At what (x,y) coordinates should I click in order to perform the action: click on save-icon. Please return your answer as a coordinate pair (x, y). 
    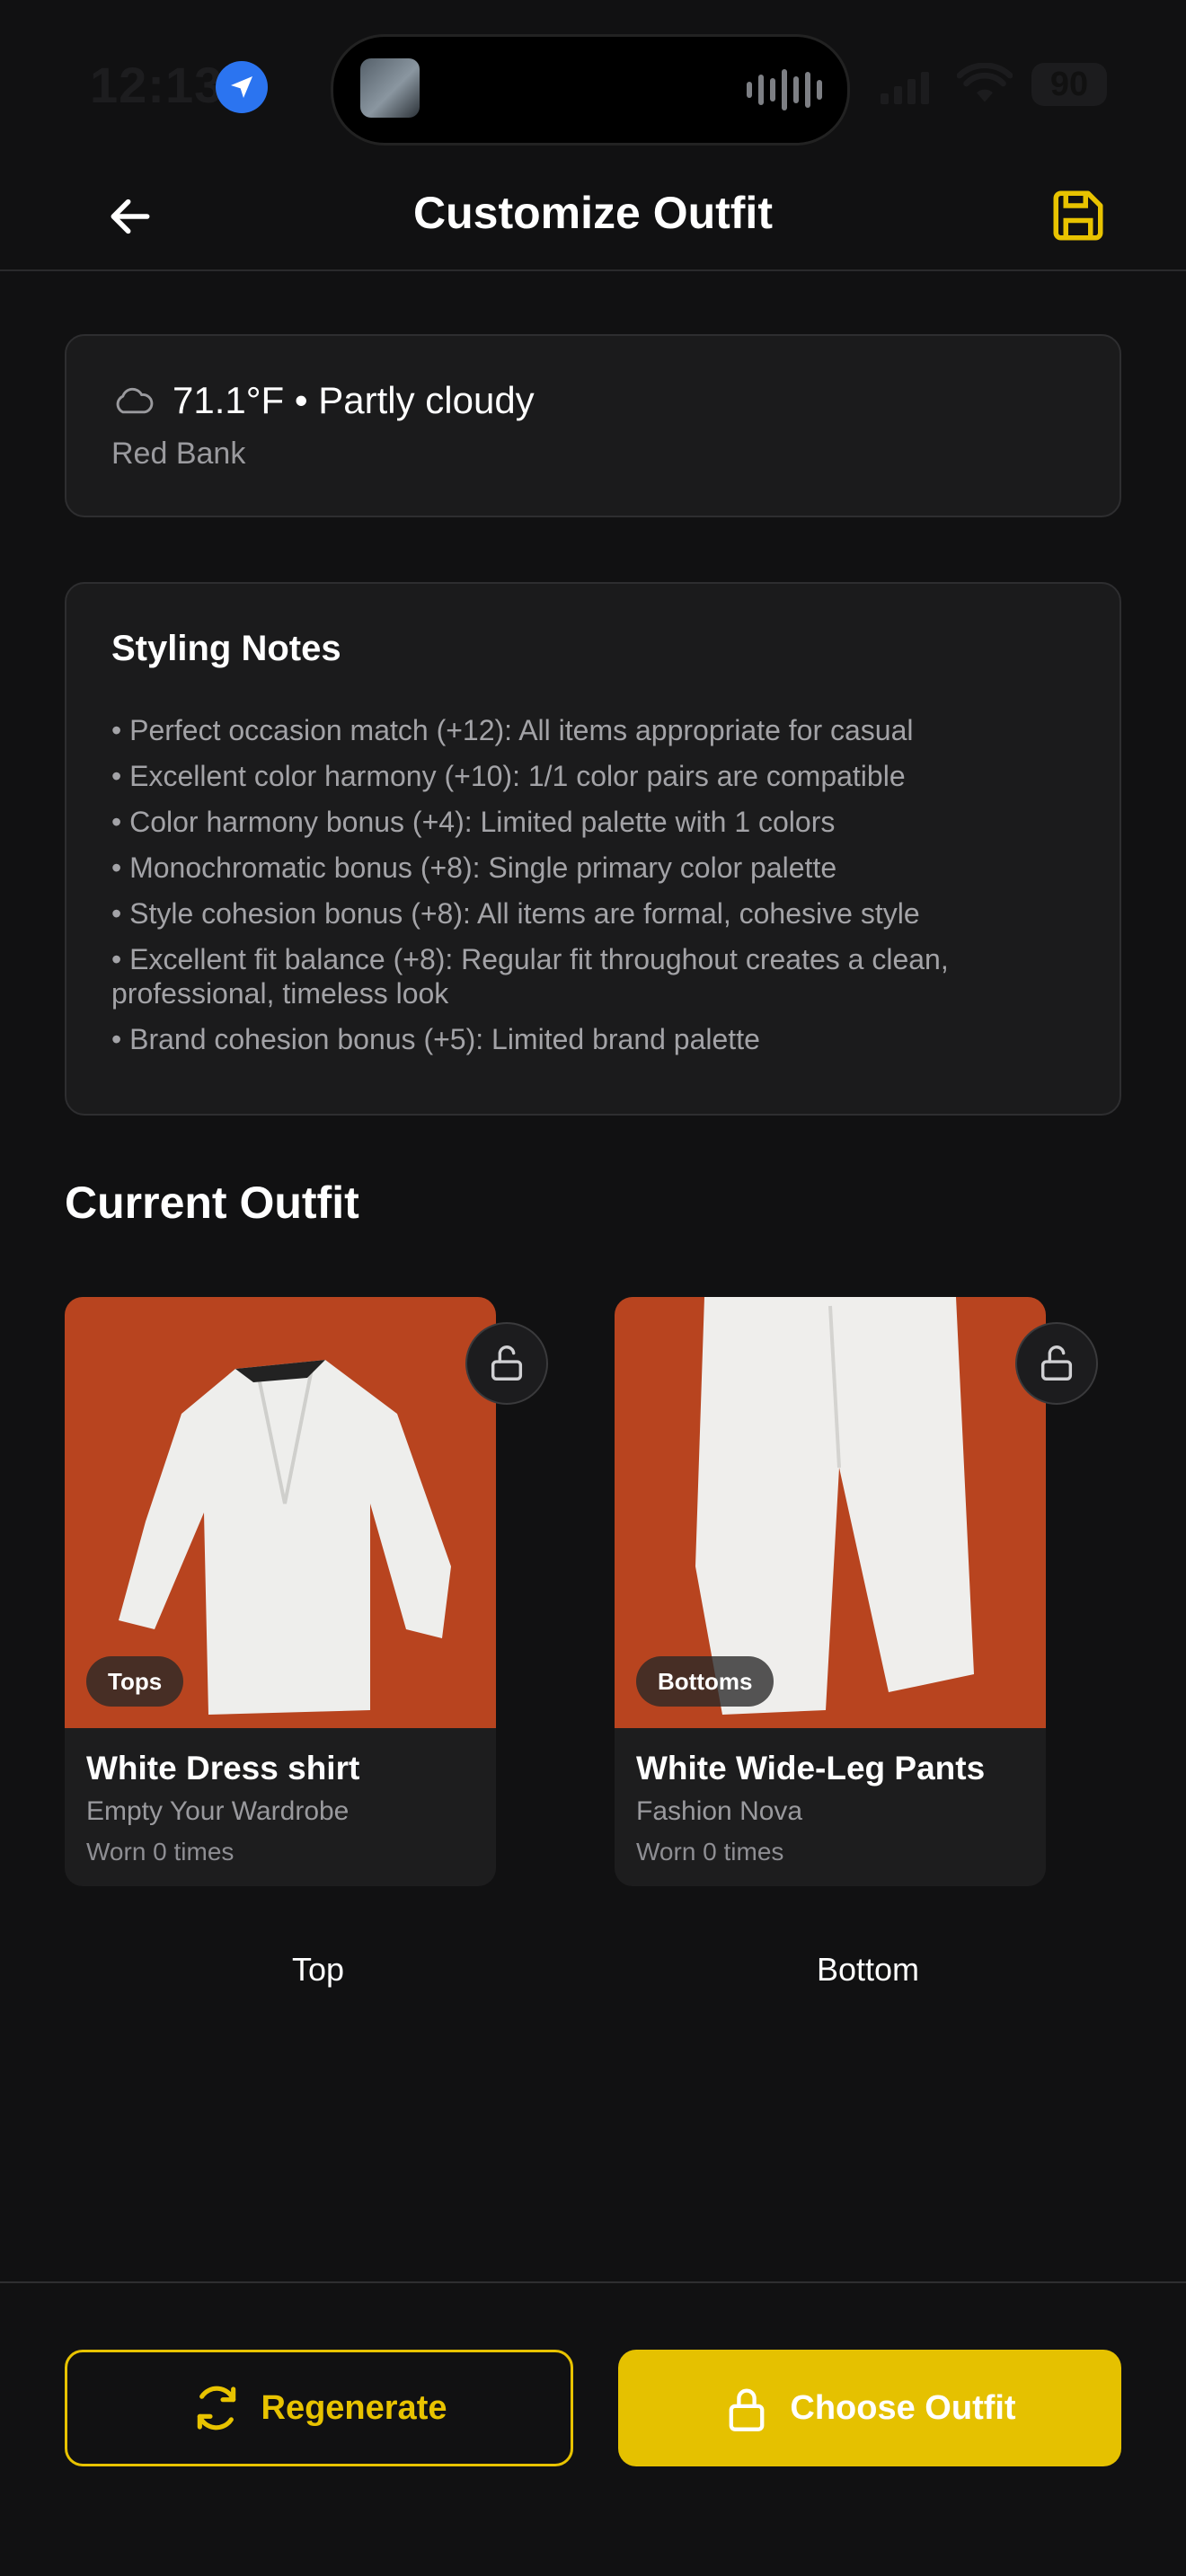
    Looking at the image, I should click on (1078, 215).